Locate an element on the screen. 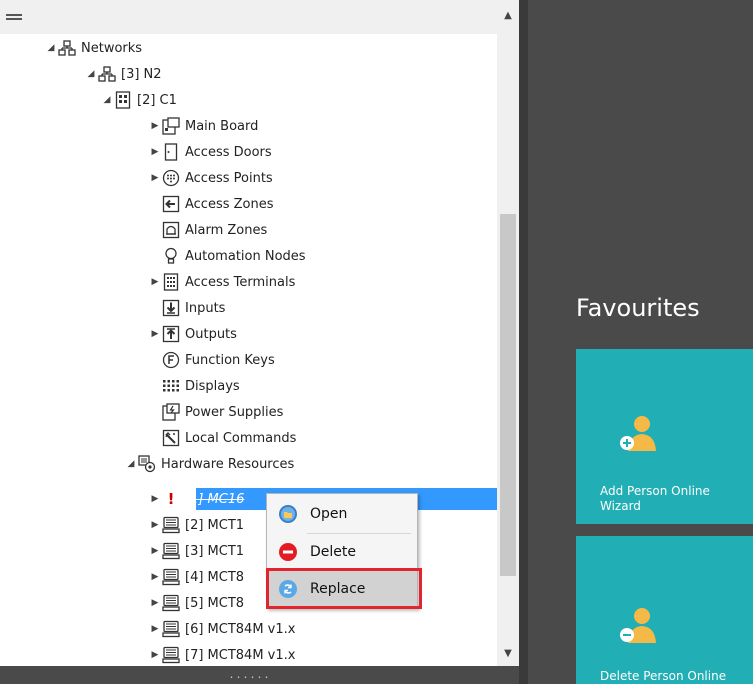  tree-node-access-terminals: ▶ Access Terminals is located at coordinates (221, 282).